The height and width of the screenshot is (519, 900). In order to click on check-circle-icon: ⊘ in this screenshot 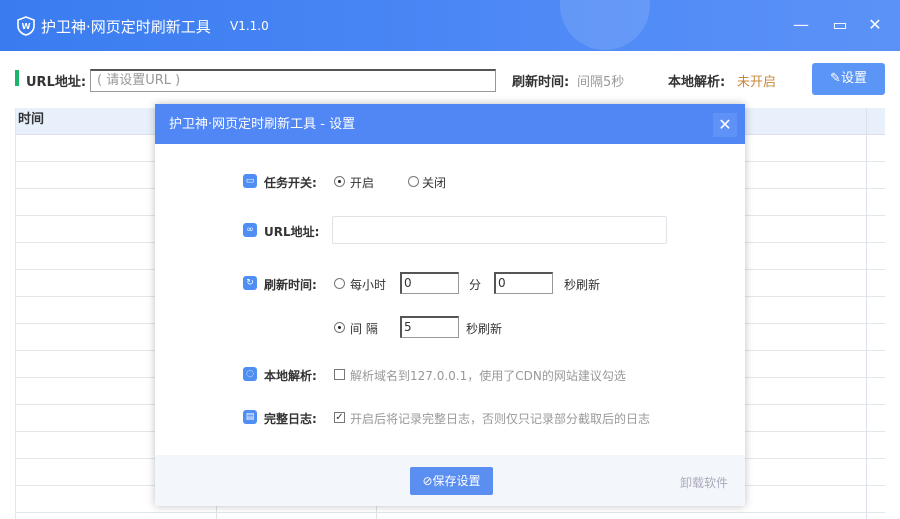, I will do `click(427, 481)`.